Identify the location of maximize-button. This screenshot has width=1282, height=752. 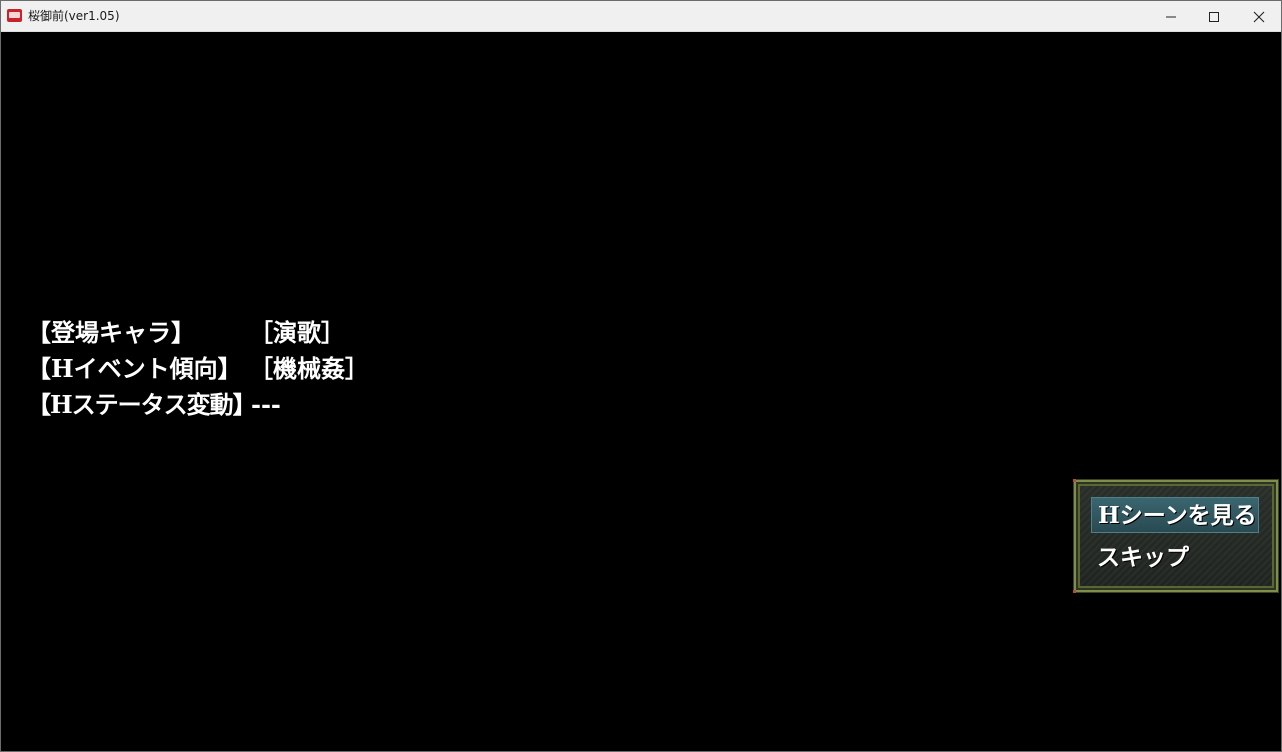
(1214, 16).